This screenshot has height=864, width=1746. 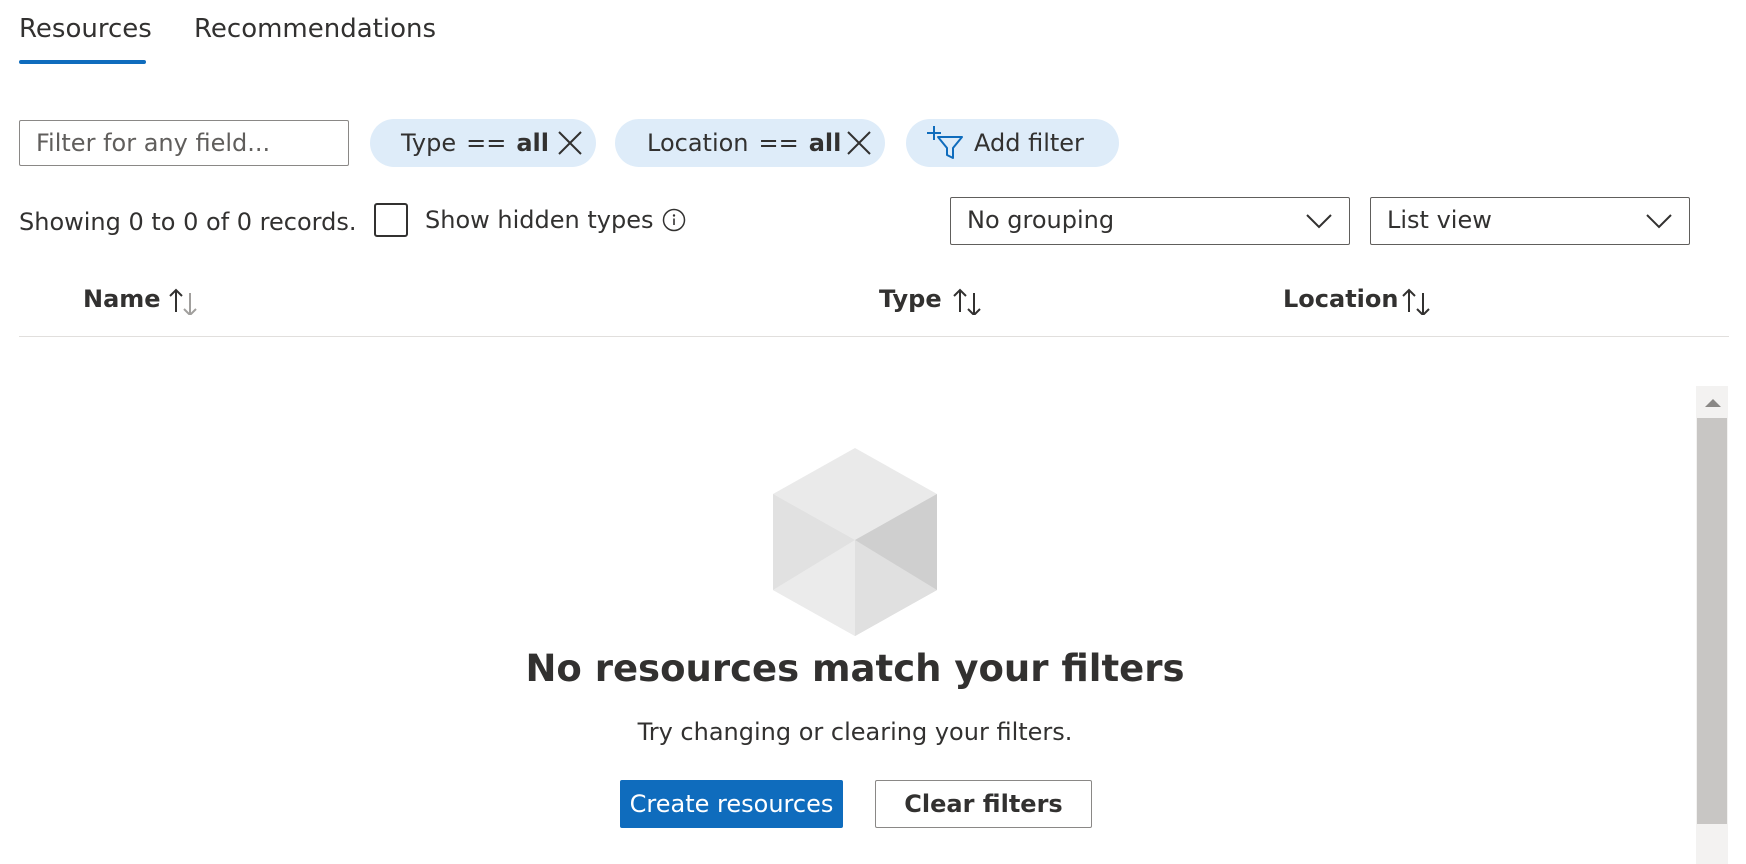 What do you see at coordinates (855, 732) in the screenshot?
I see `empty-state-subtitle: Try changing or clearing your filters.` at bounding box center [855, 732].